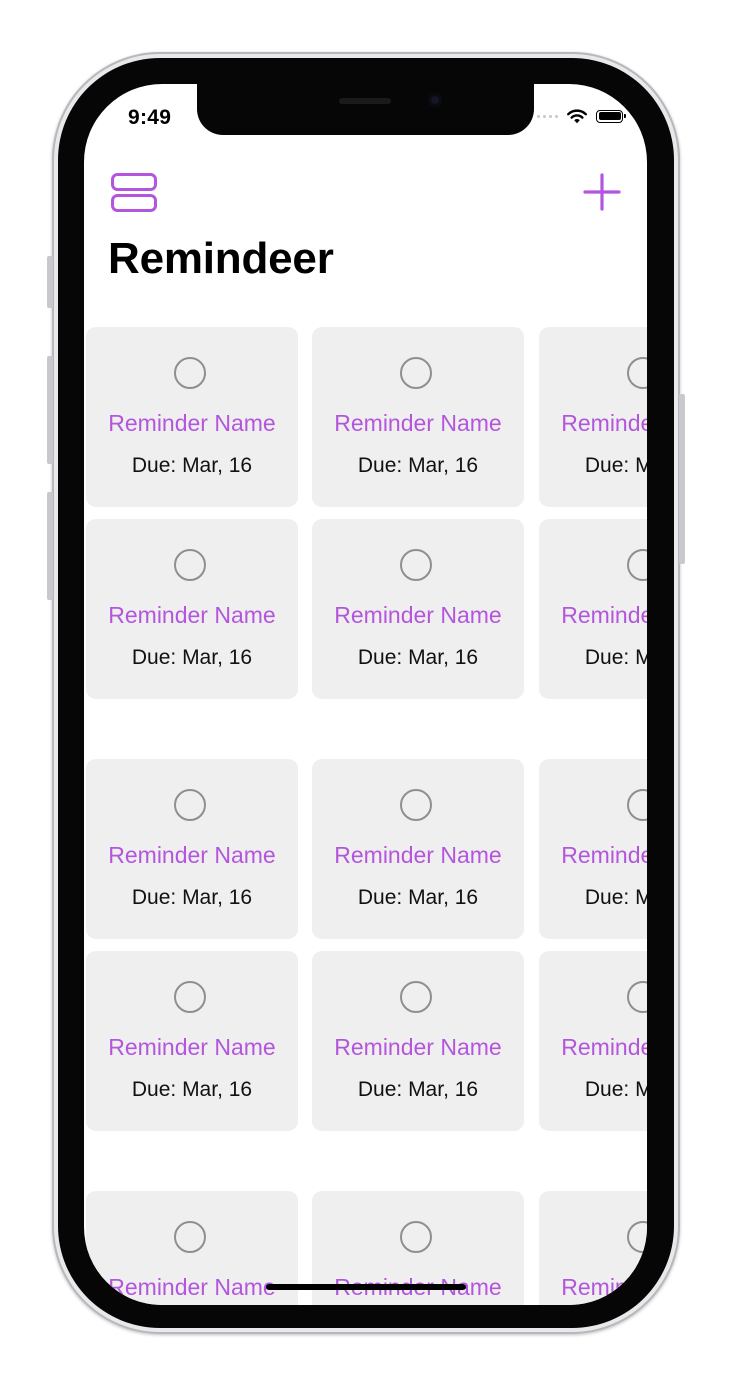  Describe the element at coordinates (150, 117) in the screenshot. I see `status-time: 9:49` at that location.